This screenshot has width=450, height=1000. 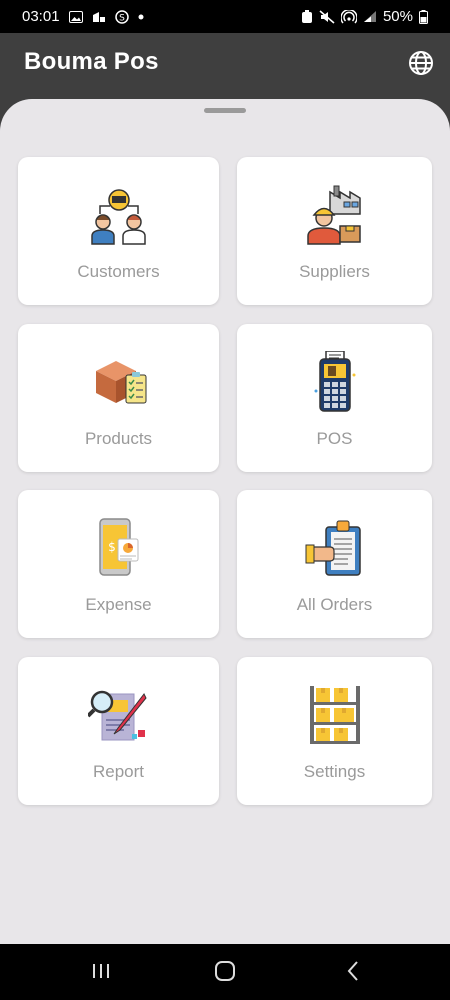 I want to click on svg-text: S, so click(x=122, y=18).